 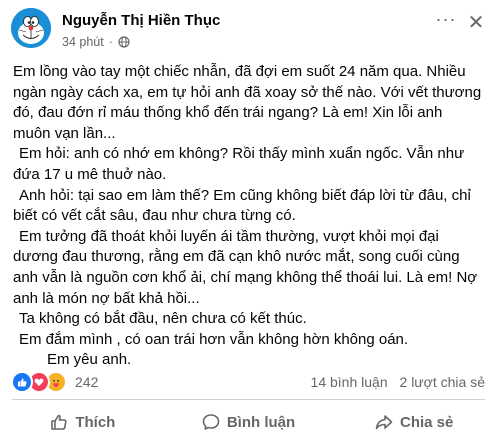 What do you see at coordinates (95, 422) in the screenshot?
I see `like-label: Thích` at bounding box center [95, 422].